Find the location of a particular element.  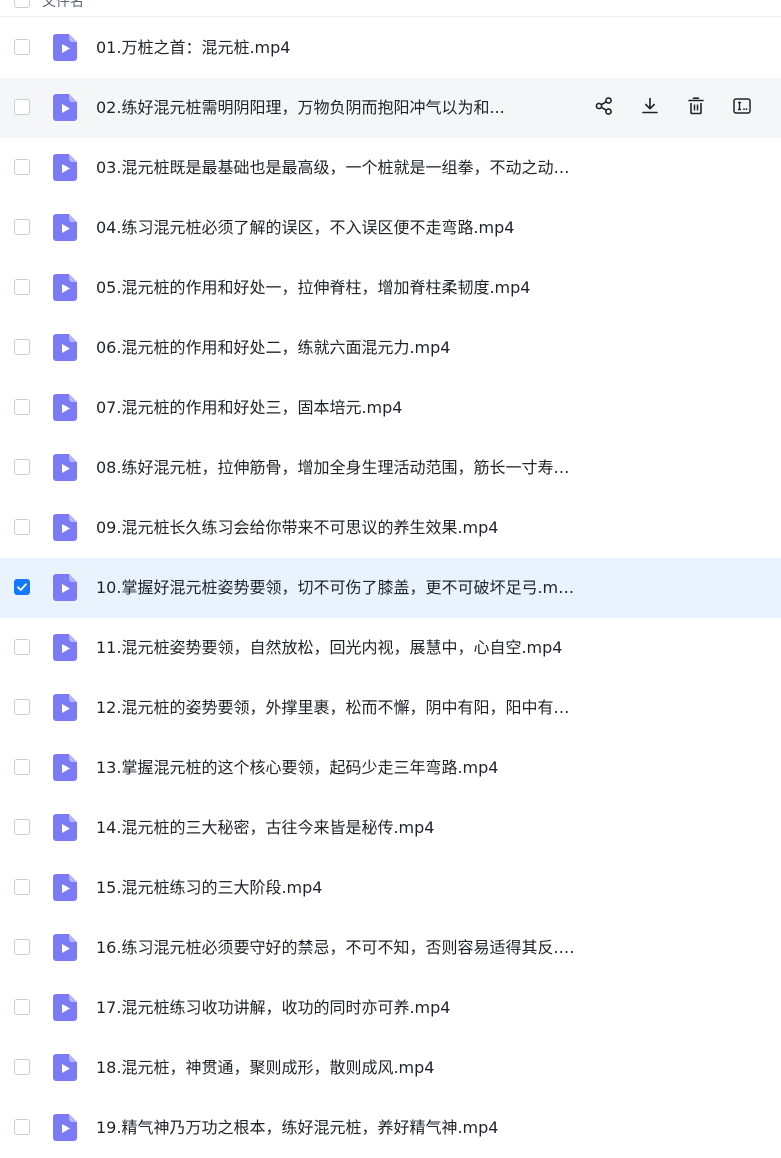

rename-button is located at coordinates (742, 108).